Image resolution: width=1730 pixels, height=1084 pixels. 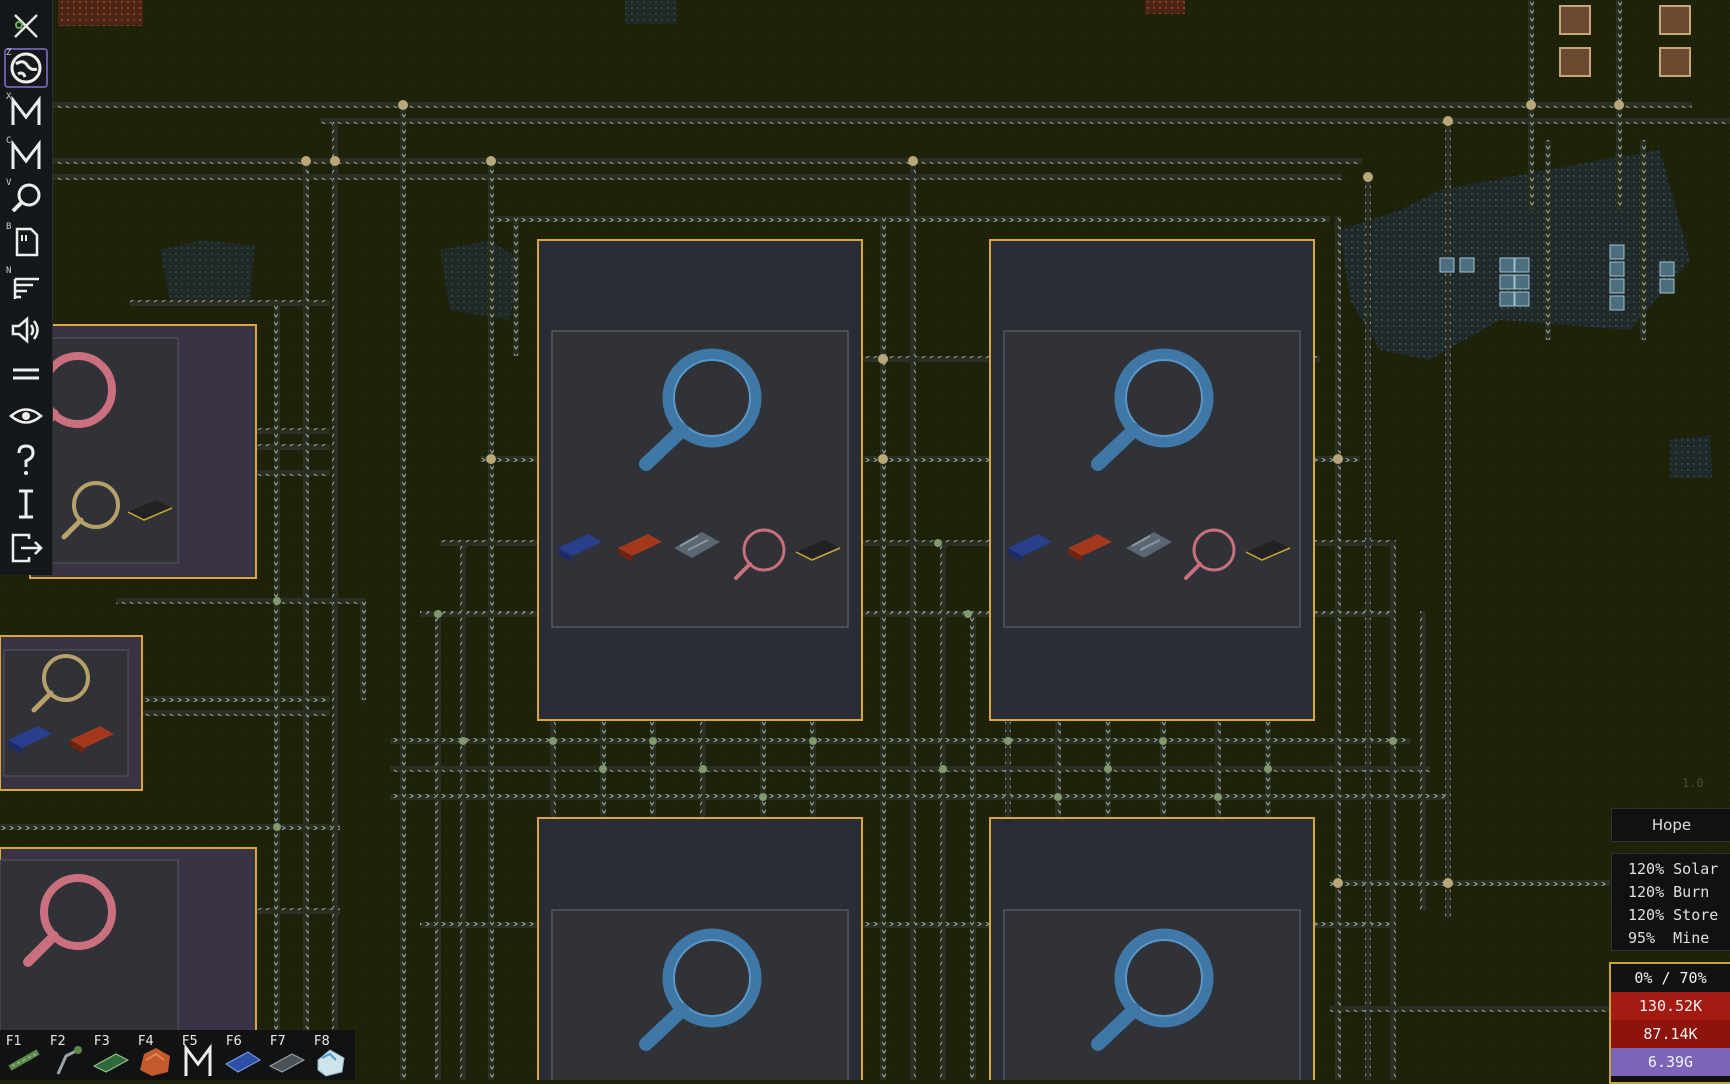 I want to click on planet-name-panel: Hope, so click(x=1670, y=825).